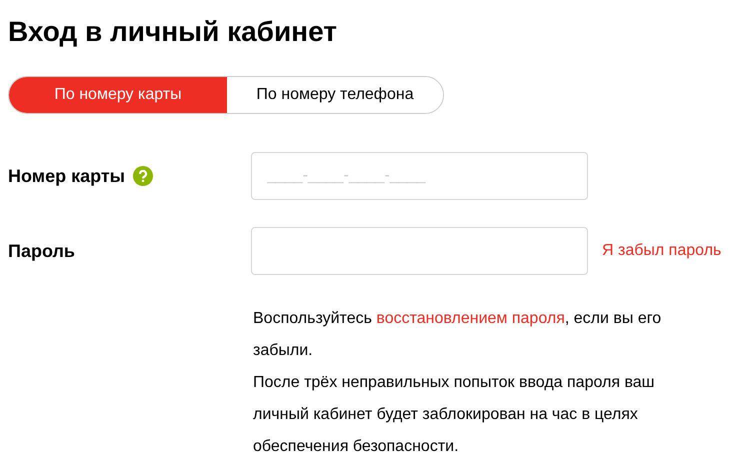 The height and width of the screenshot is (466, 736). Describe the element at coordinates (470, 318) in the screenshot. I see `recovery-link: восстановлением пароля` at that location.